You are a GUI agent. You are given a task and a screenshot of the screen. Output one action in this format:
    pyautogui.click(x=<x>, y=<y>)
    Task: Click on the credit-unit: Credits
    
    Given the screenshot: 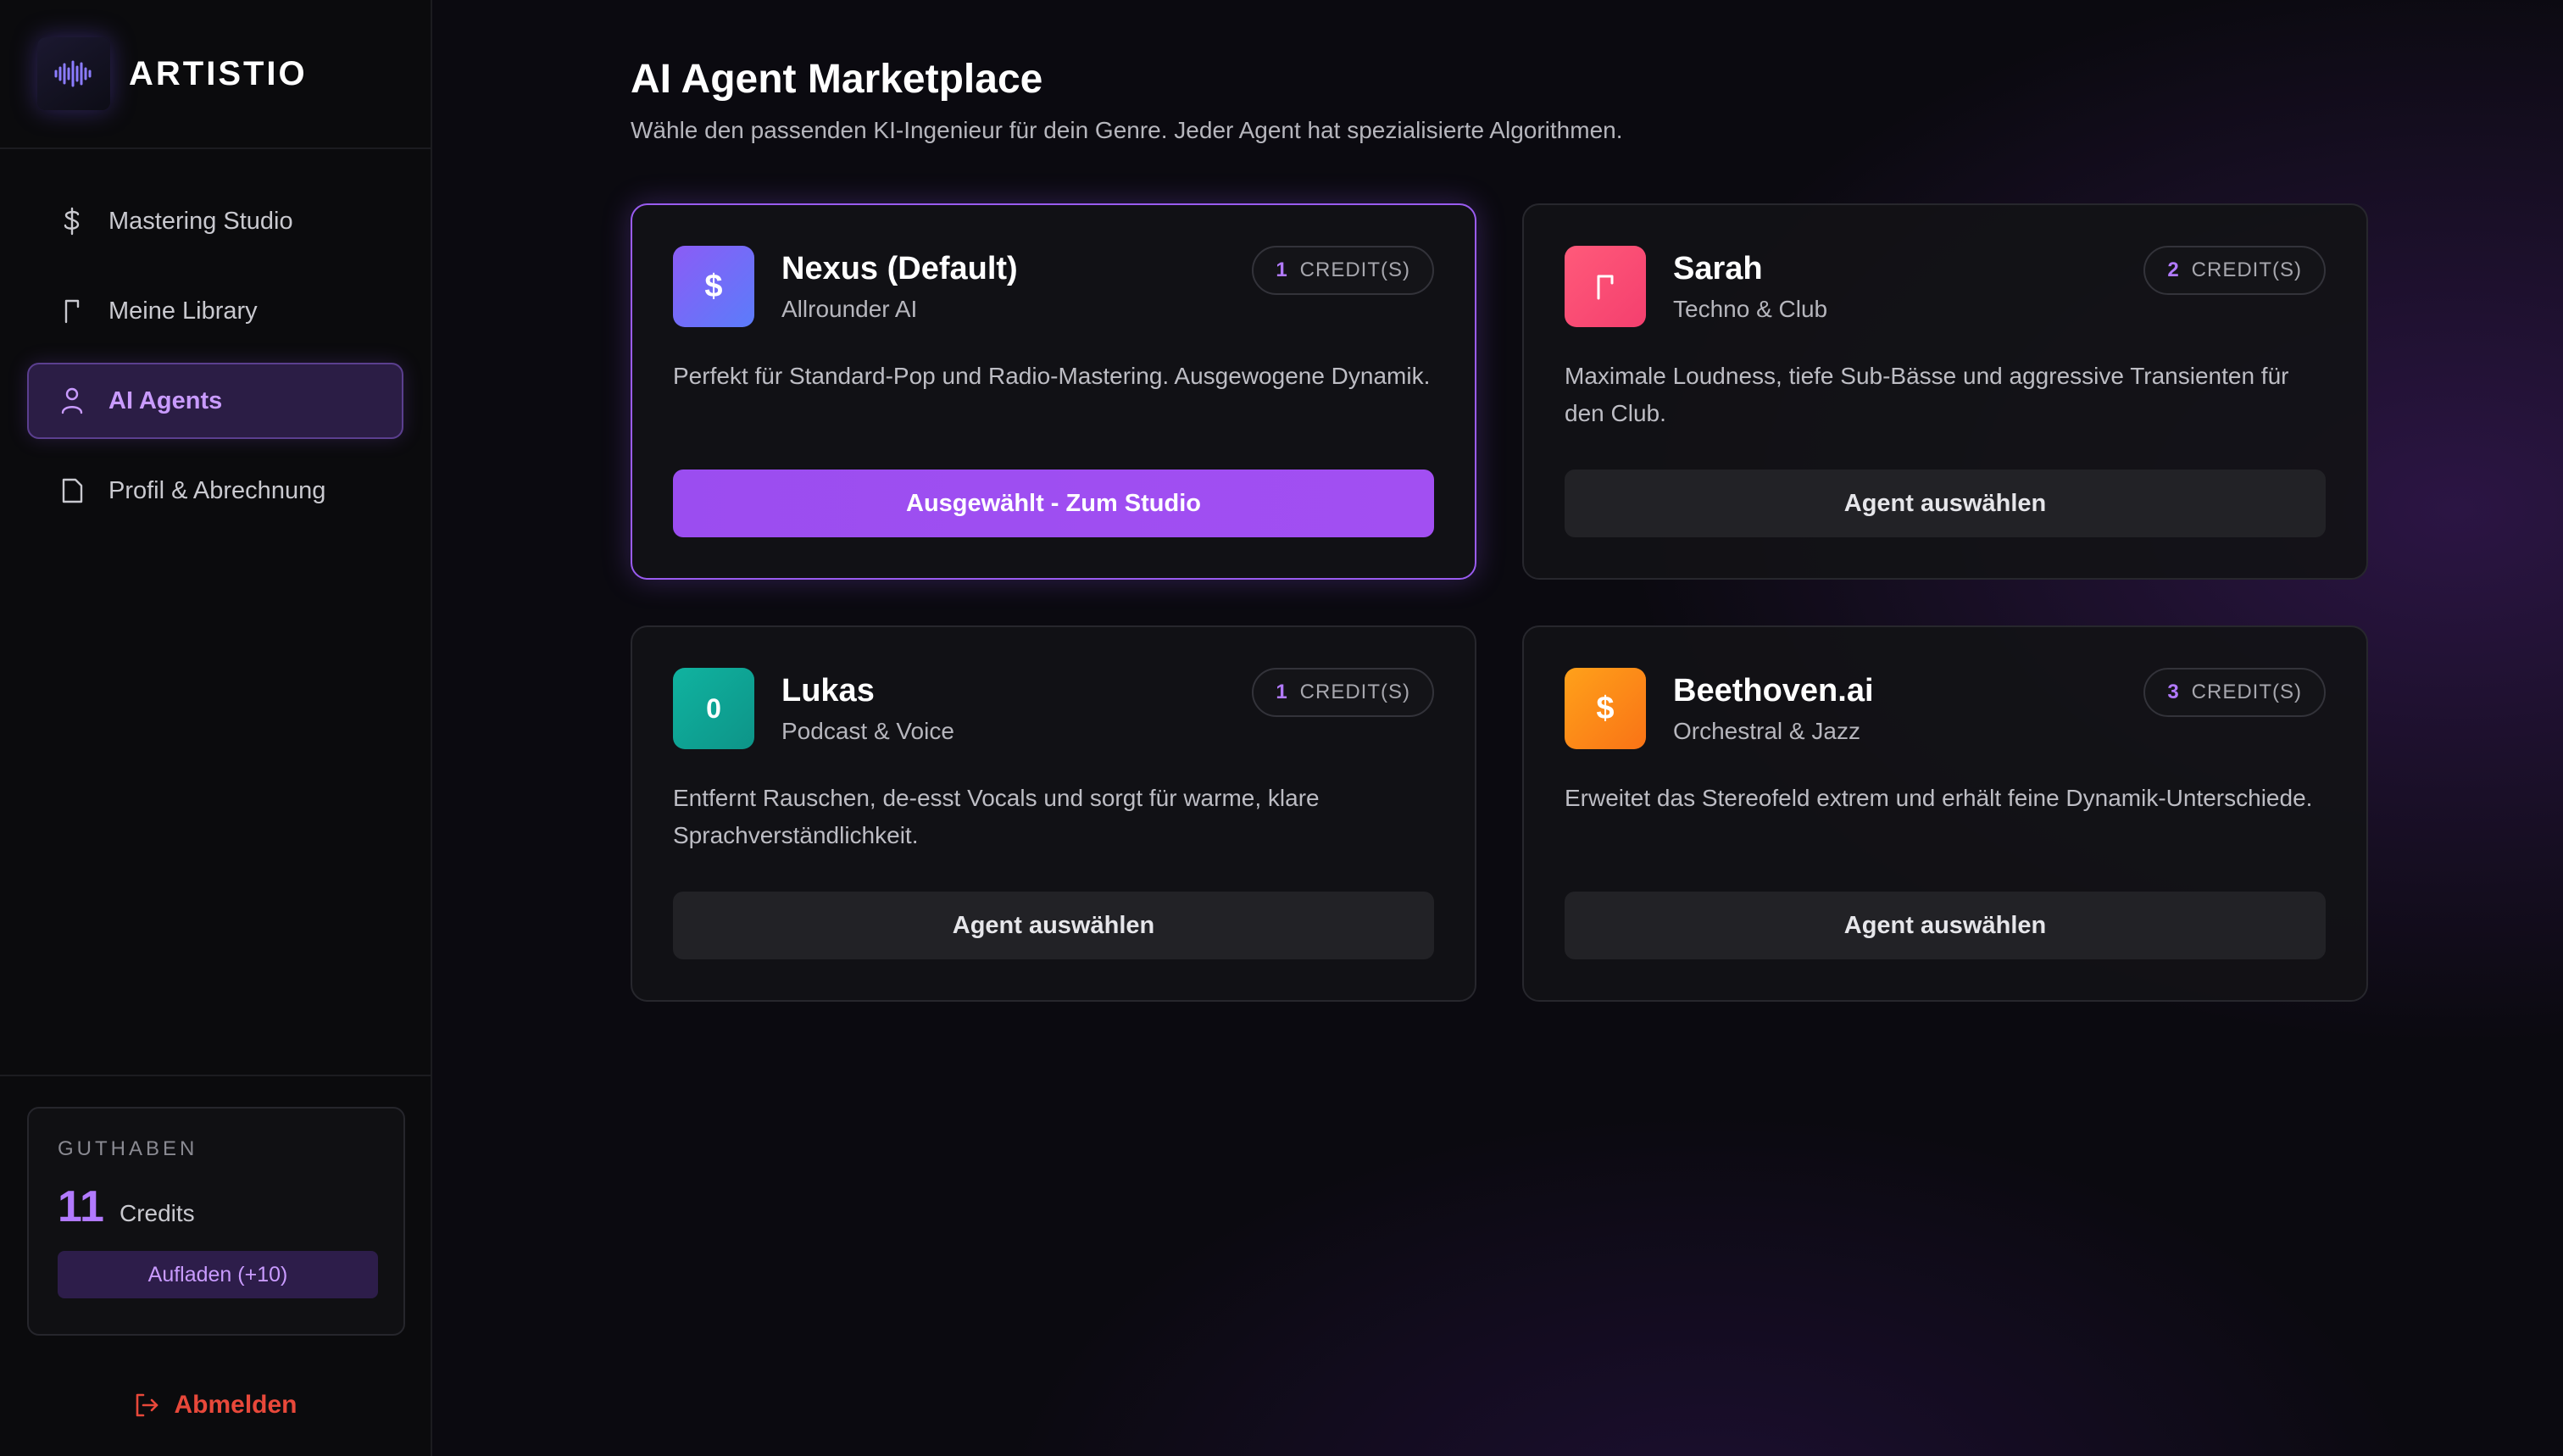 What is the action you would take?
    pyautogui.click(x=157, y=1213)
    